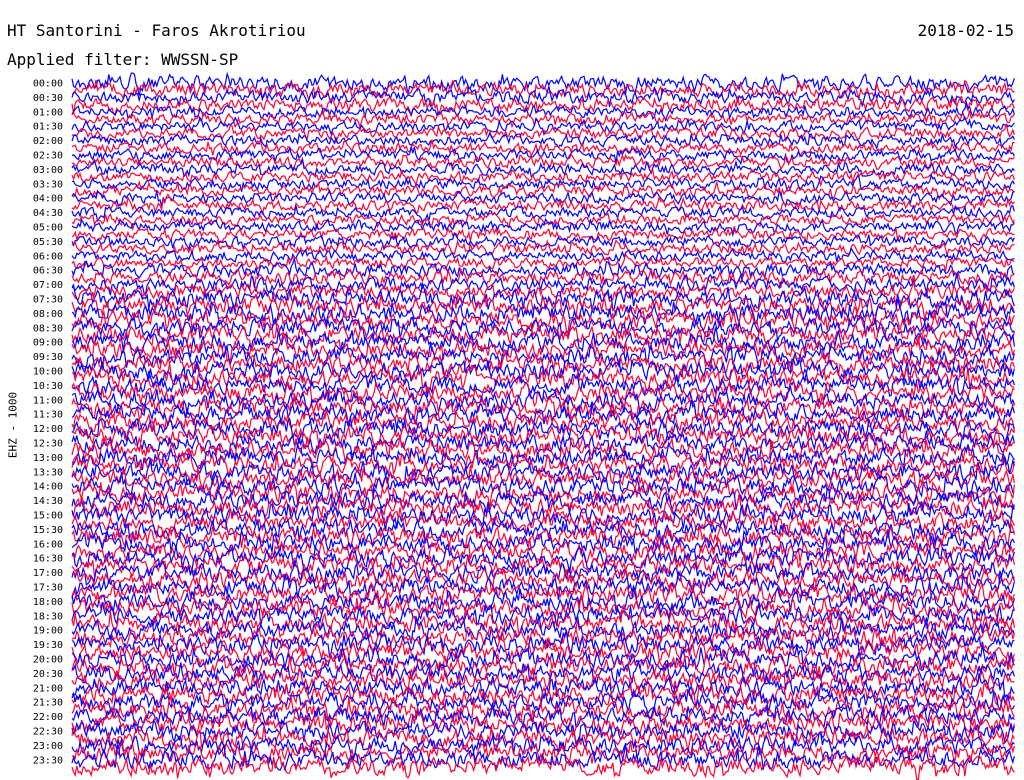 The image size is (1024, 780). Describe the element at coordinates (48, 717) in the screenshot. I see `time-tick-label: 22:00` at that location.